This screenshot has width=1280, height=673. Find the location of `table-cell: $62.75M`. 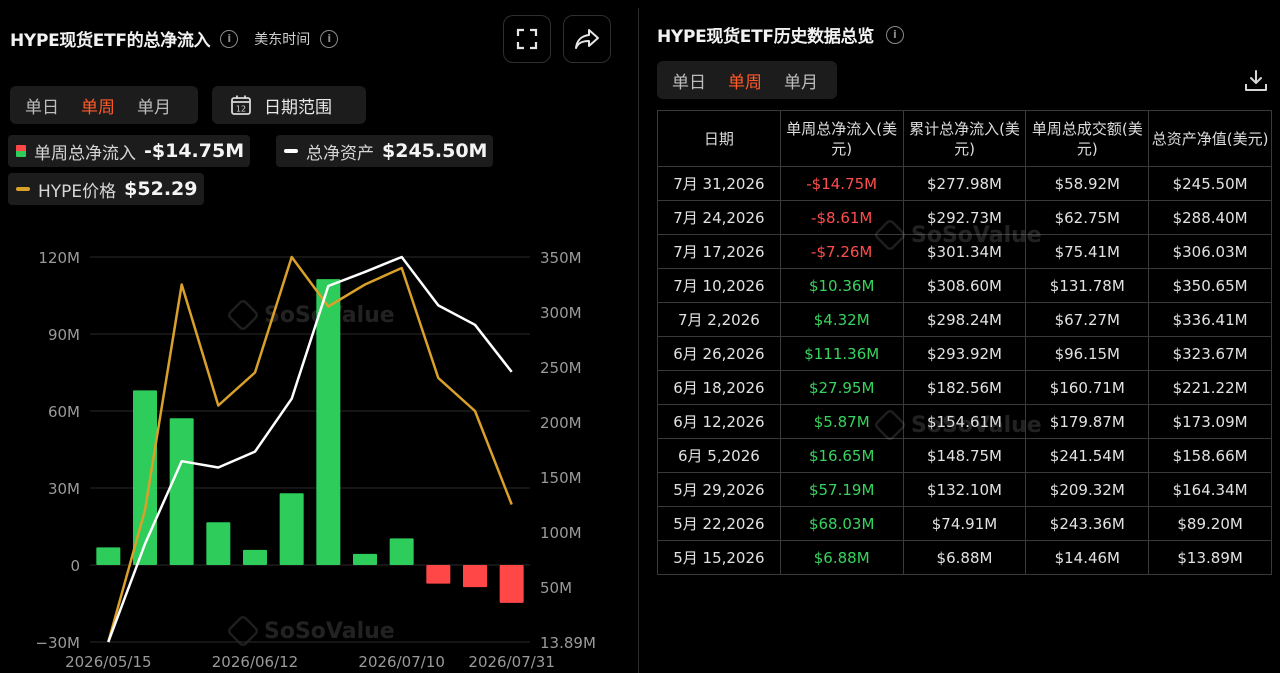

table-cell: $62.75M is located at coordinates (1087, 217).